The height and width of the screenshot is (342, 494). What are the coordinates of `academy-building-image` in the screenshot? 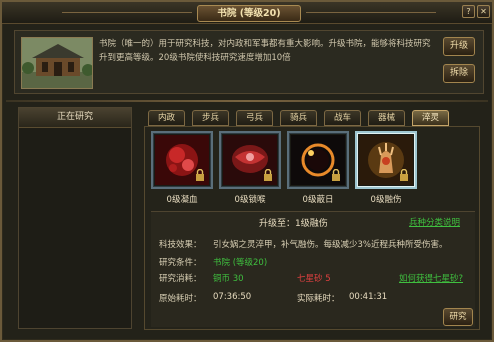 It's located at (57, 63).